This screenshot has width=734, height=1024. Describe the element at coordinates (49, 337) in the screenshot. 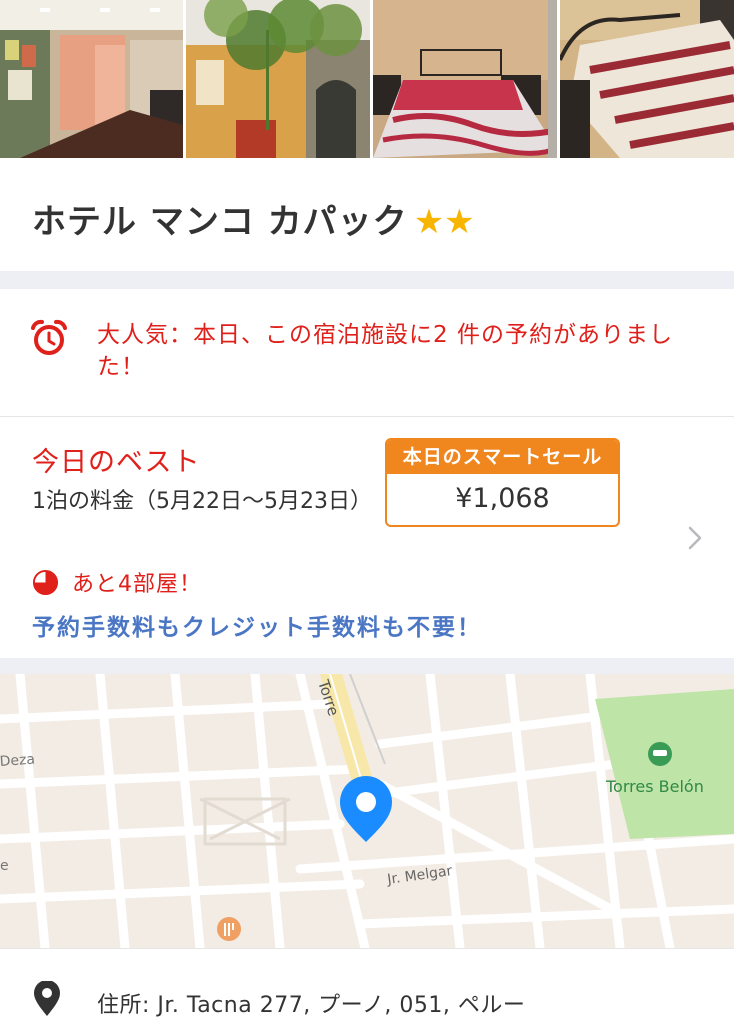

I see `alarm-clock-icon` at that location.